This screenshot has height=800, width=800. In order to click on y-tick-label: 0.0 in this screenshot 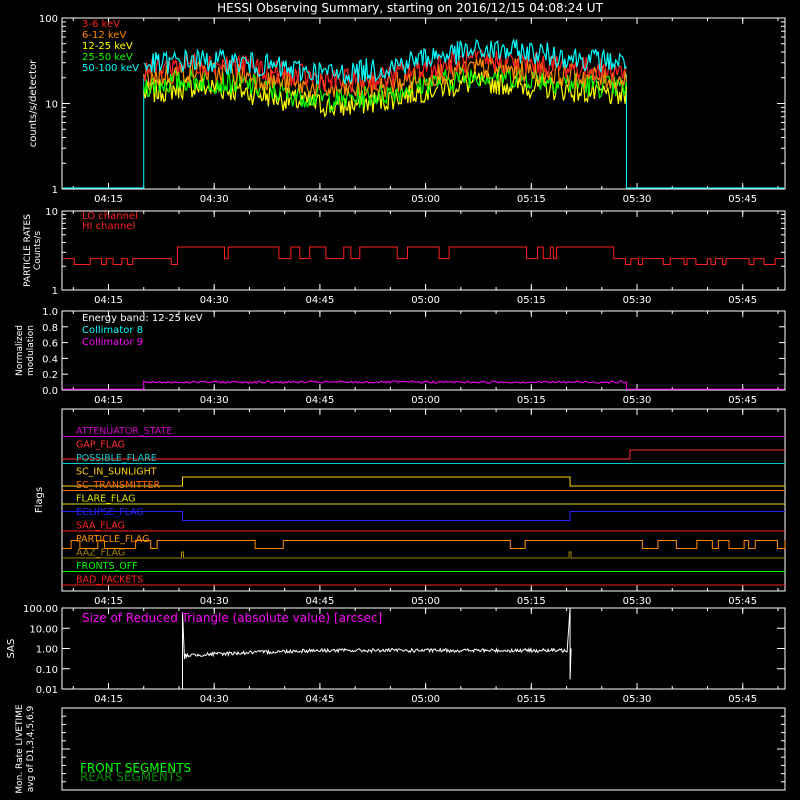, I will do `click(50, 391)`.